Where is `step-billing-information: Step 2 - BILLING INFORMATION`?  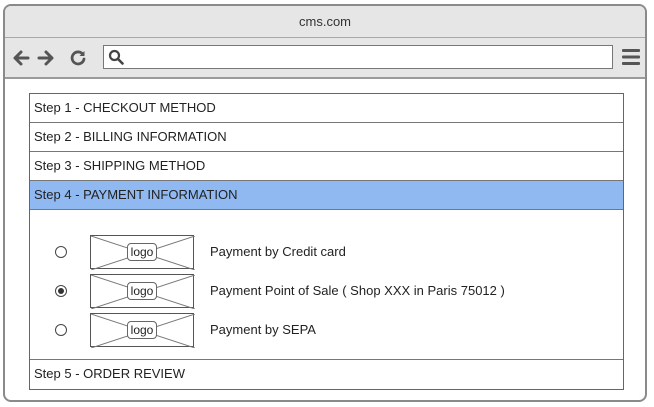 step-billing-information: Step 2 - BILLING INFORMATION is located at coordinates (326, 137).